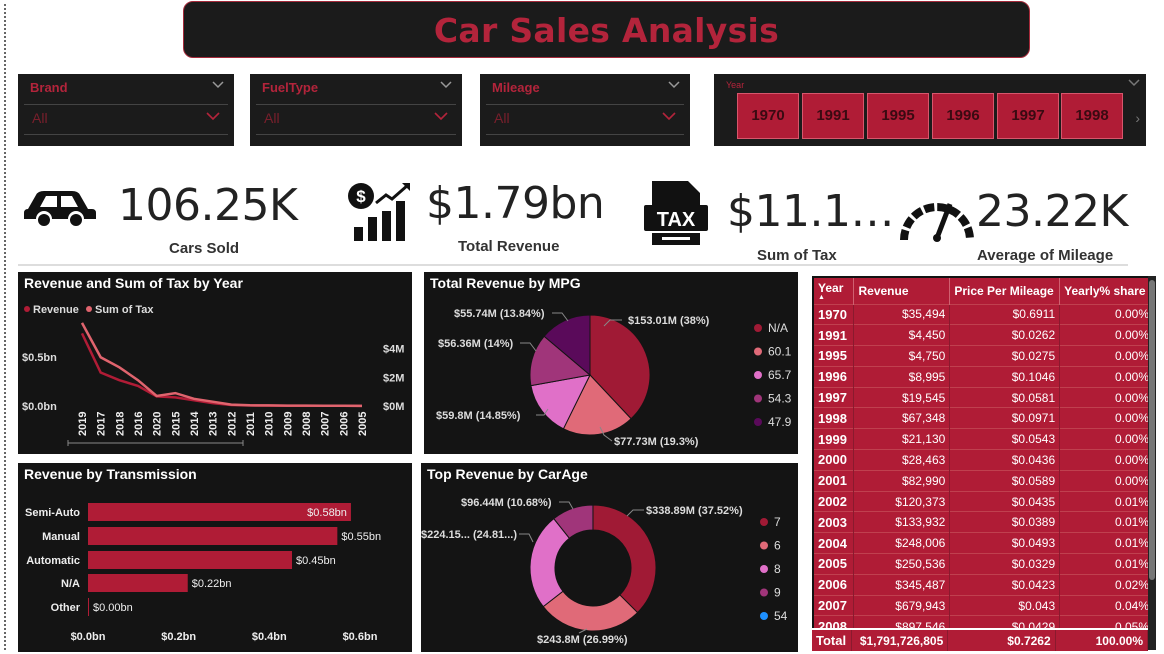 Image resolution: width=1164 pixels, height=654 pixels. What do you see at coordinates (898, 116) in the screenshot?
I see `year-option-1995: 1995` at bounding box center [898, 116].